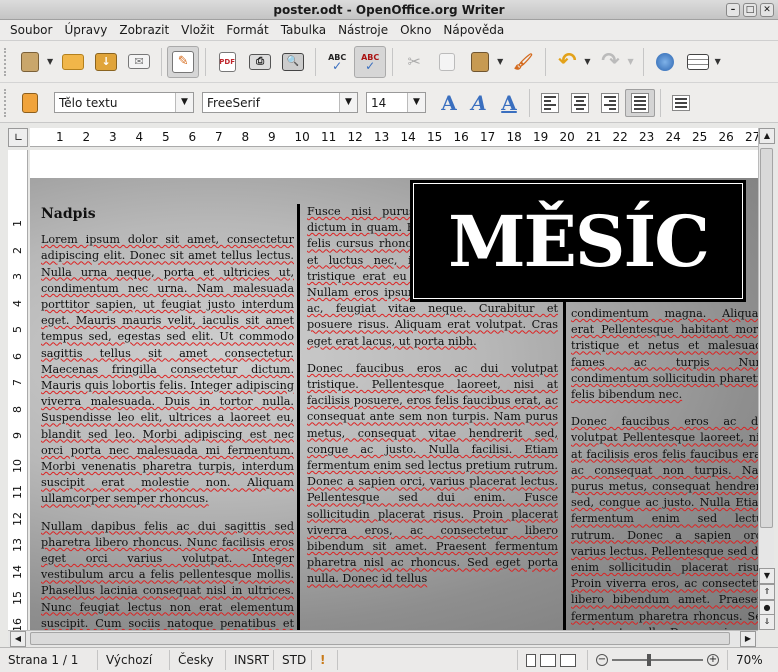 The image size is (778, 672). I want to click on paste-button, so click(480, 62).